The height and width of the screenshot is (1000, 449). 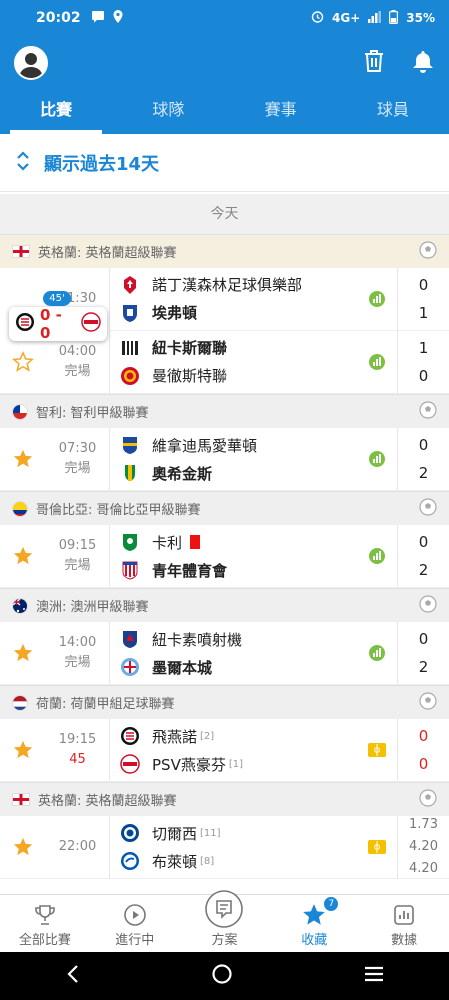 What do you see at coordinates (420, 18) in the screenshot?
I see `battery-level: 35%` at bounding box center [420, 18].